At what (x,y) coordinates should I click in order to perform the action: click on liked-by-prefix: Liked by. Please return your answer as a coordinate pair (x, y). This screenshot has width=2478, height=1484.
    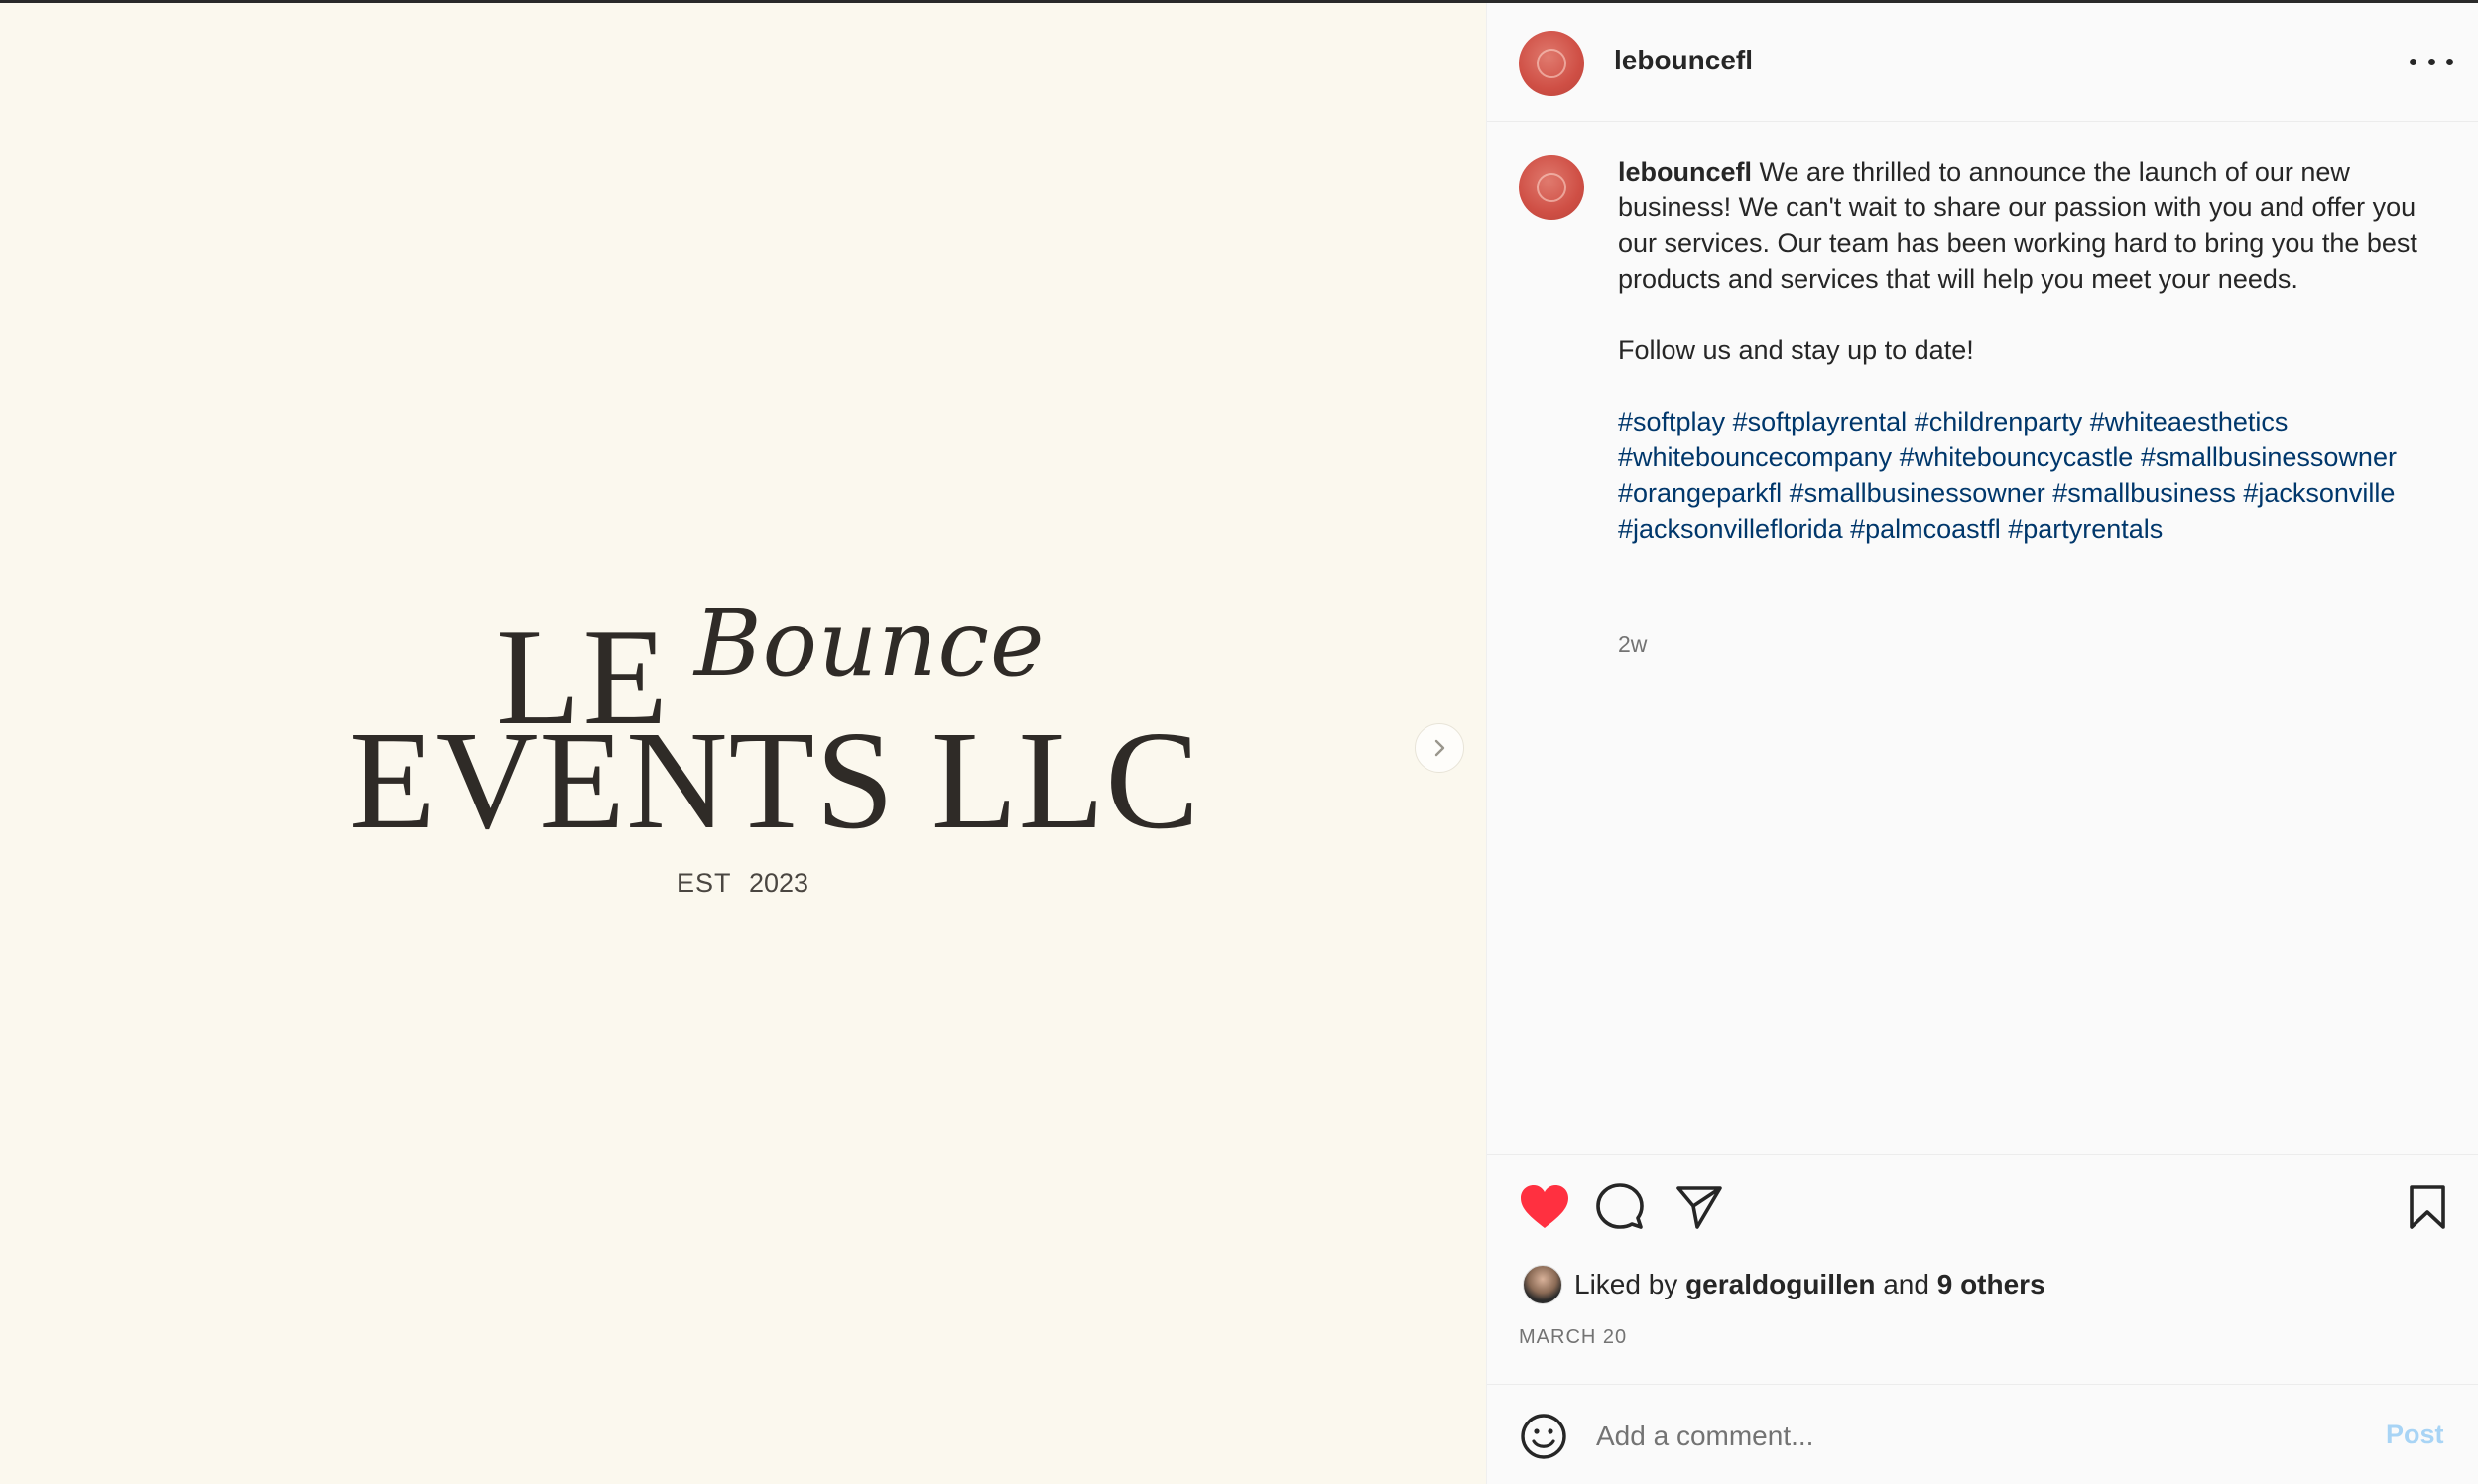
    Looking at the image, I should click on (1626, 1284).